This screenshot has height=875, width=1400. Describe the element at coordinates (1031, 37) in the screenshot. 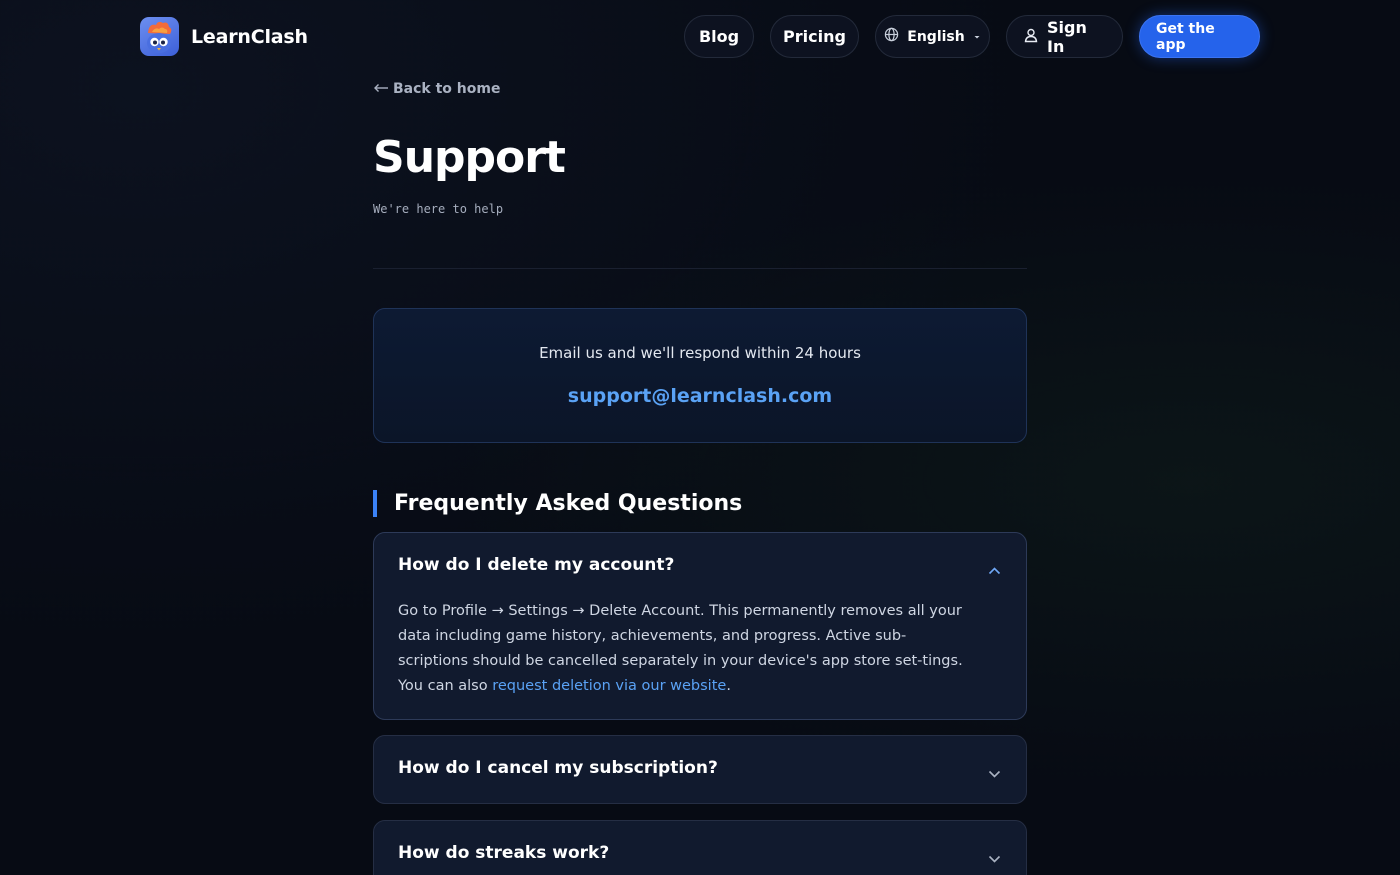

I see `user-icon` at that location.